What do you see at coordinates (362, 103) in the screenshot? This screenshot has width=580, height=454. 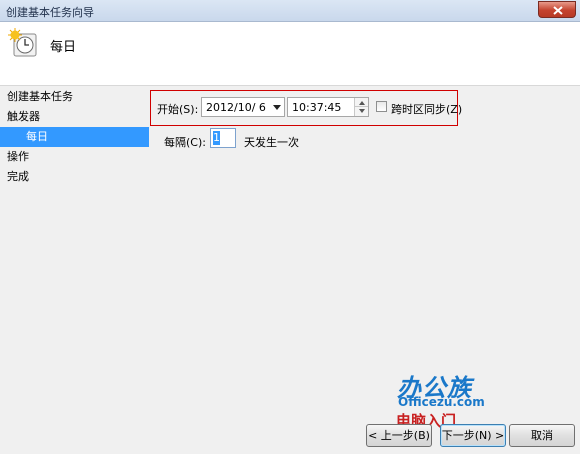 I see `spin-up-icon` at bounding box center [362, 103].